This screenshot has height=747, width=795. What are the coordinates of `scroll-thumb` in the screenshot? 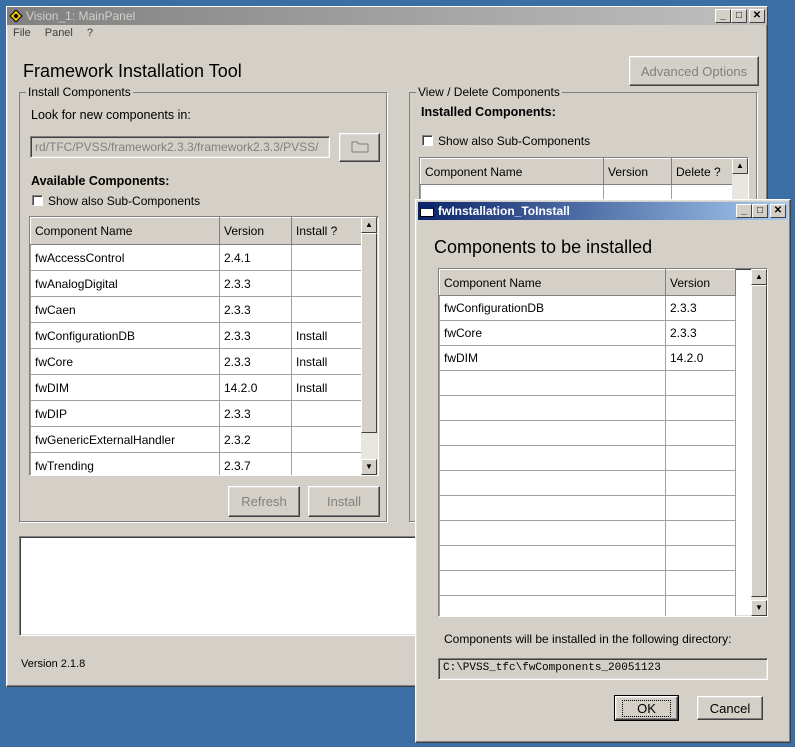 It's located at (369, 333).